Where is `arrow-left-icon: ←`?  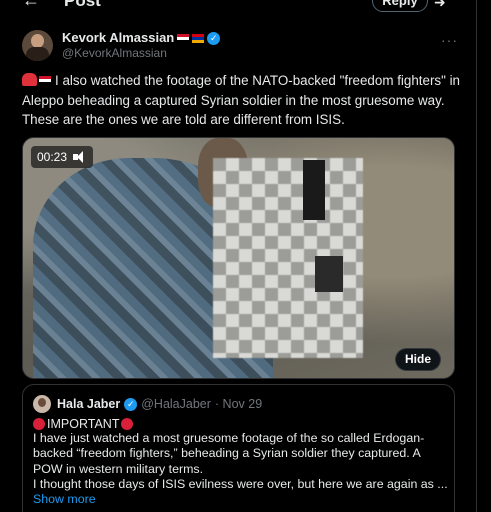
arrow-left-icon: ← is located at coordinates (31, 4).